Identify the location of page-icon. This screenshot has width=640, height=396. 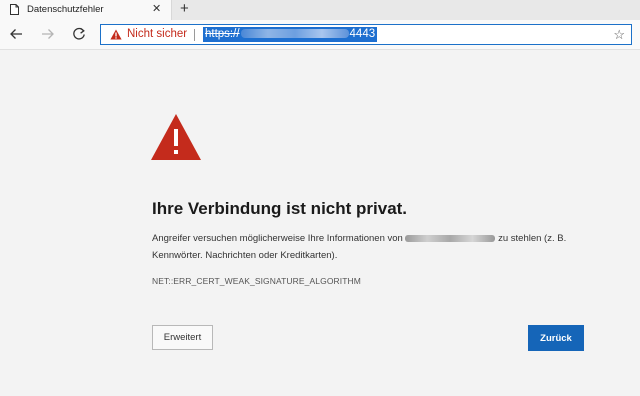
(14, 9).